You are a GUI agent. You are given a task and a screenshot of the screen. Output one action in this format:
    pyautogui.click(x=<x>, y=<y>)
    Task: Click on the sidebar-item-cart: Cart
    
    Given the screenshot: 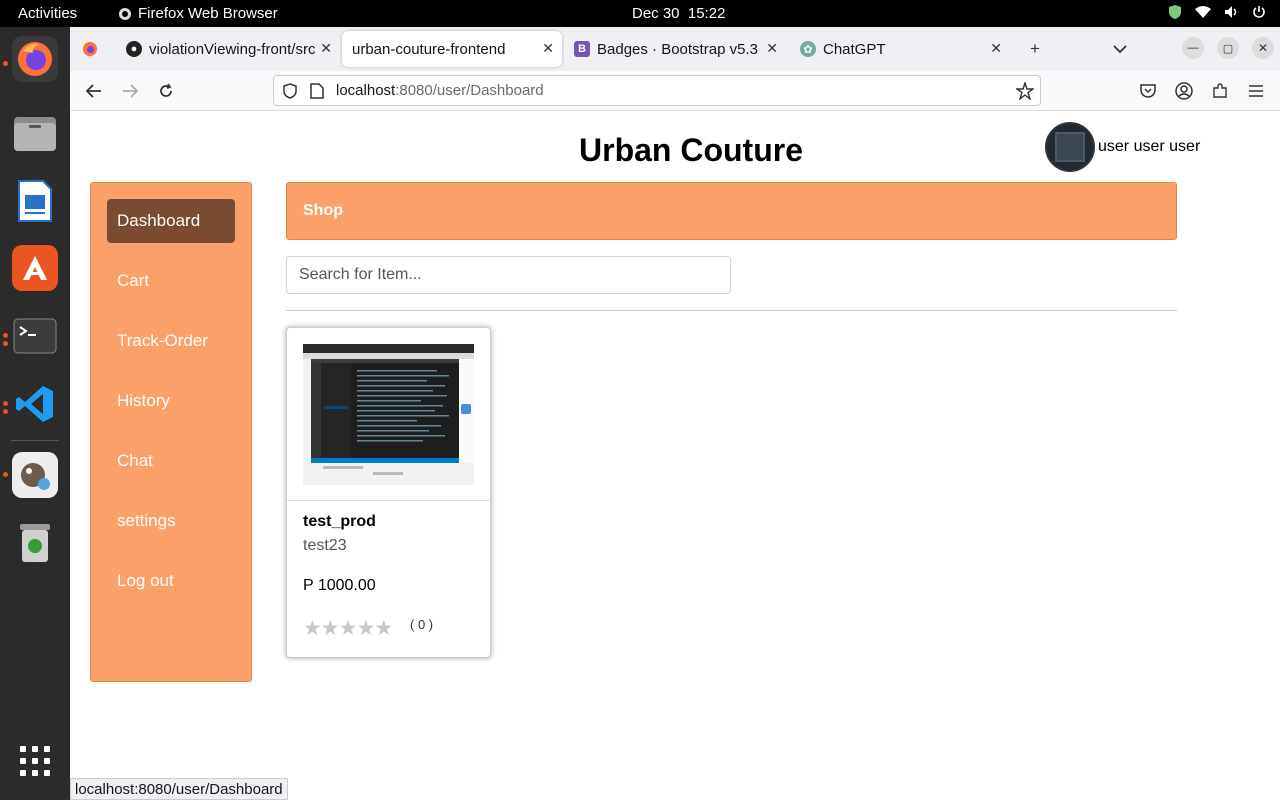 What is the action you would take?
    pyautogui.click(x=171, y=281)
    